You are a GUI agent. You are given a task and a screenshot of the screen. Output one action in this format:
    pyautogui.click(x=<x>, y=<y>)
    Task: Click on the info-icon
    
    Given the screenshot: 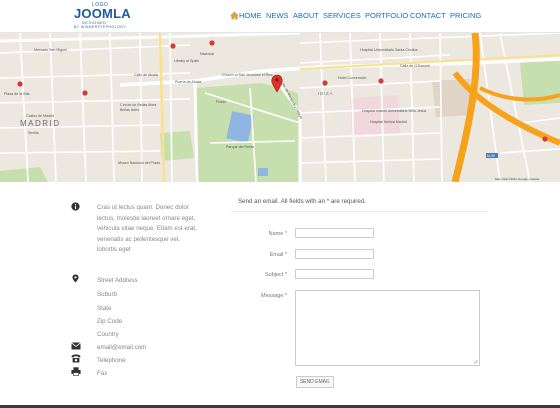 What is the action you would take?
    pyautogui.click(x=75, y=206)
    